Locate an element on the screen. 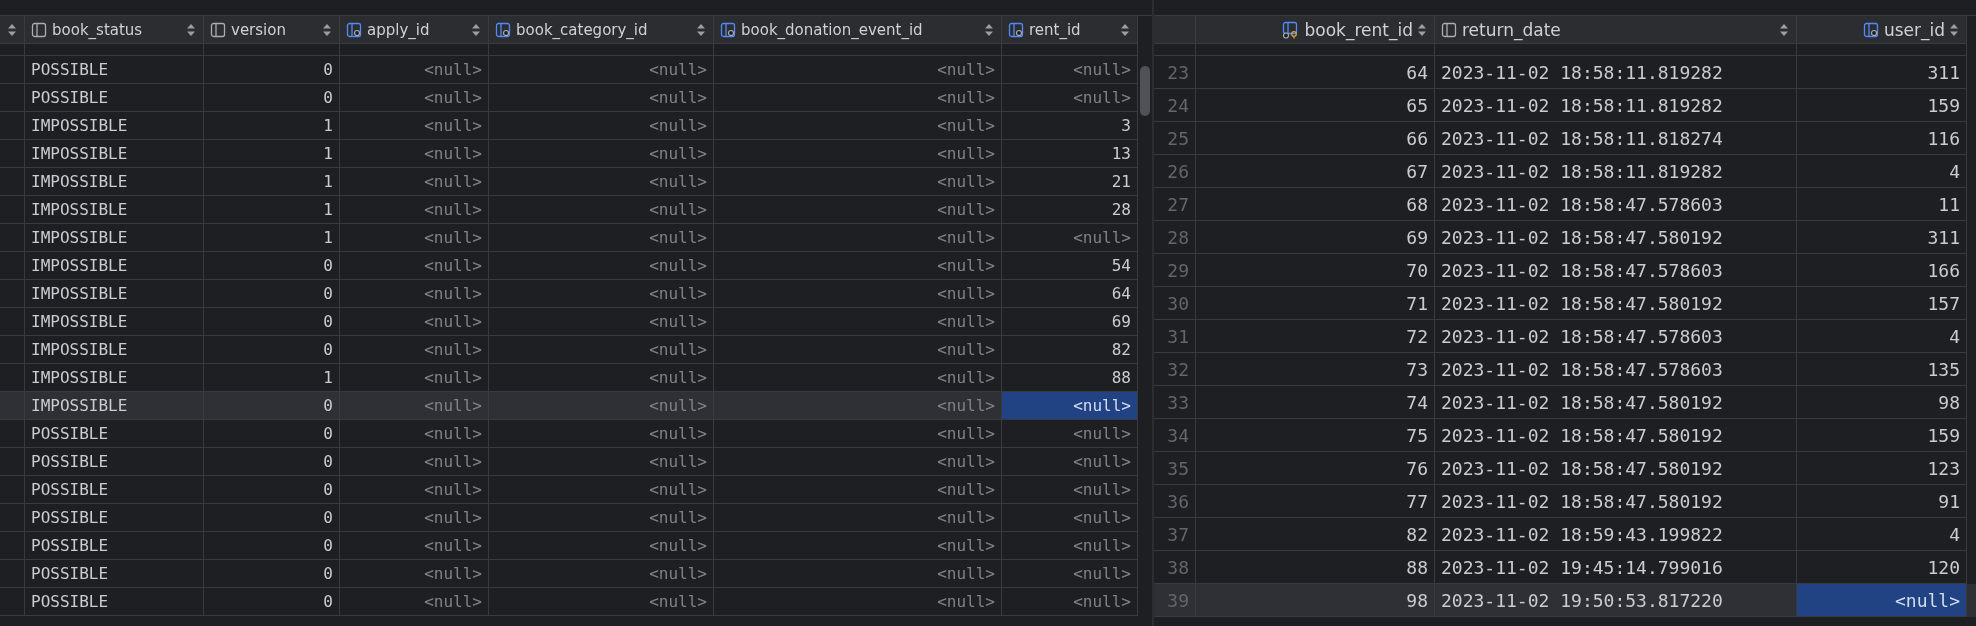 The width and height of the screenshot is (1976, 626). column-header: user_id is located at coordinates (1882, 30).